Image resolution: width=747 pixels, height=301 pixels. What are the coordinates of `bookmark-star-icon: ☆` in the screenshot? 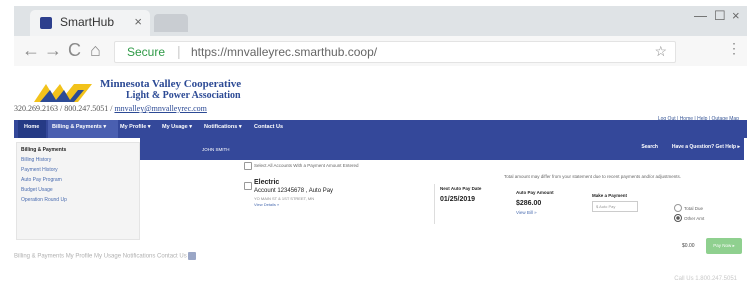 It's located at (660, 51).